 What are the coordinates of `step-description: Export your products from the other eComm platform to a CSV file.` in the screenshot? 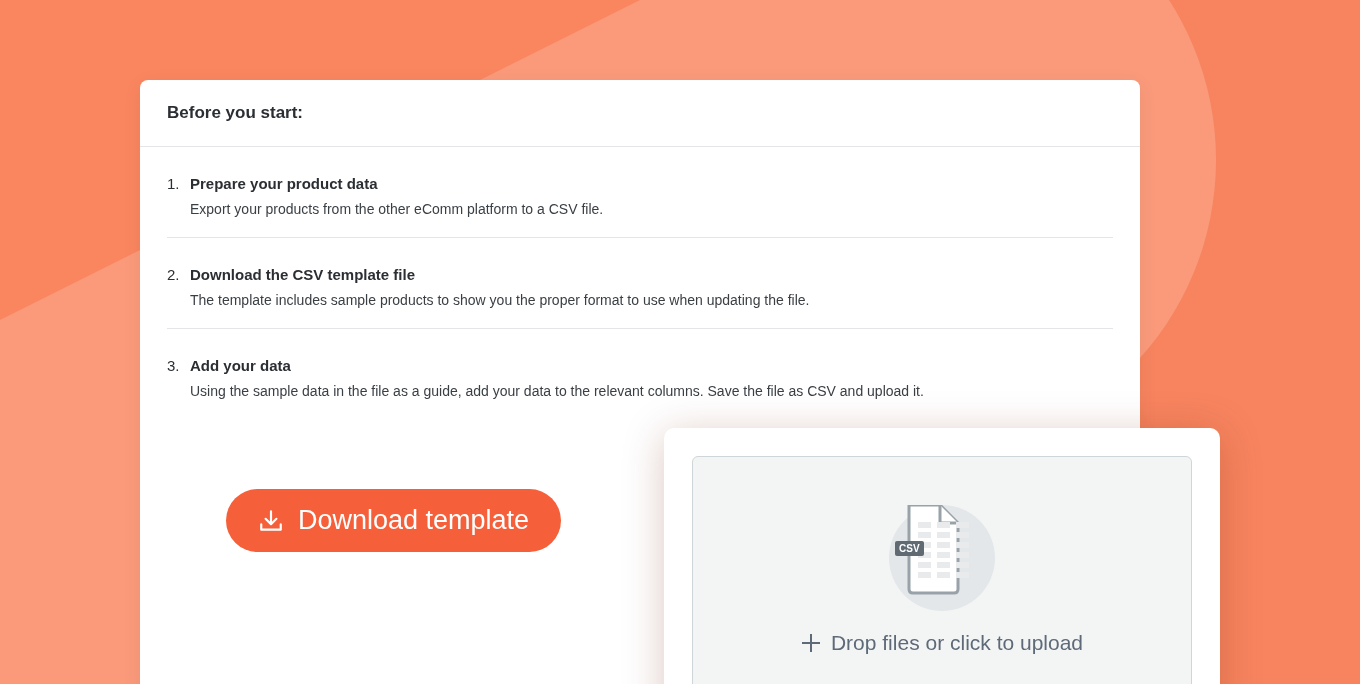 It's located at (397, 209).